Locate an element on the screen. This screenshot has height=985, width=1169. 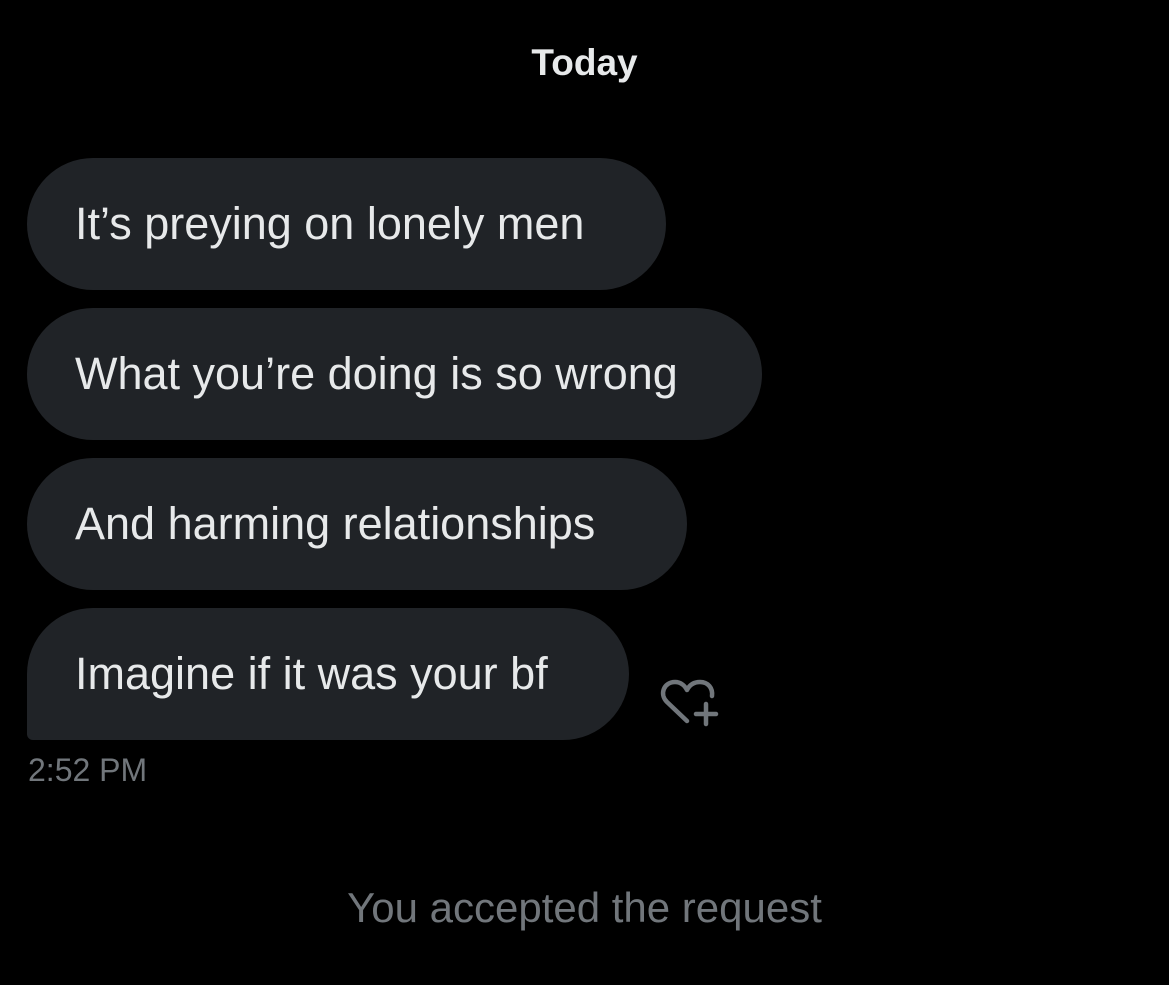
add-reaction-button is located at coordinates (690, 704).